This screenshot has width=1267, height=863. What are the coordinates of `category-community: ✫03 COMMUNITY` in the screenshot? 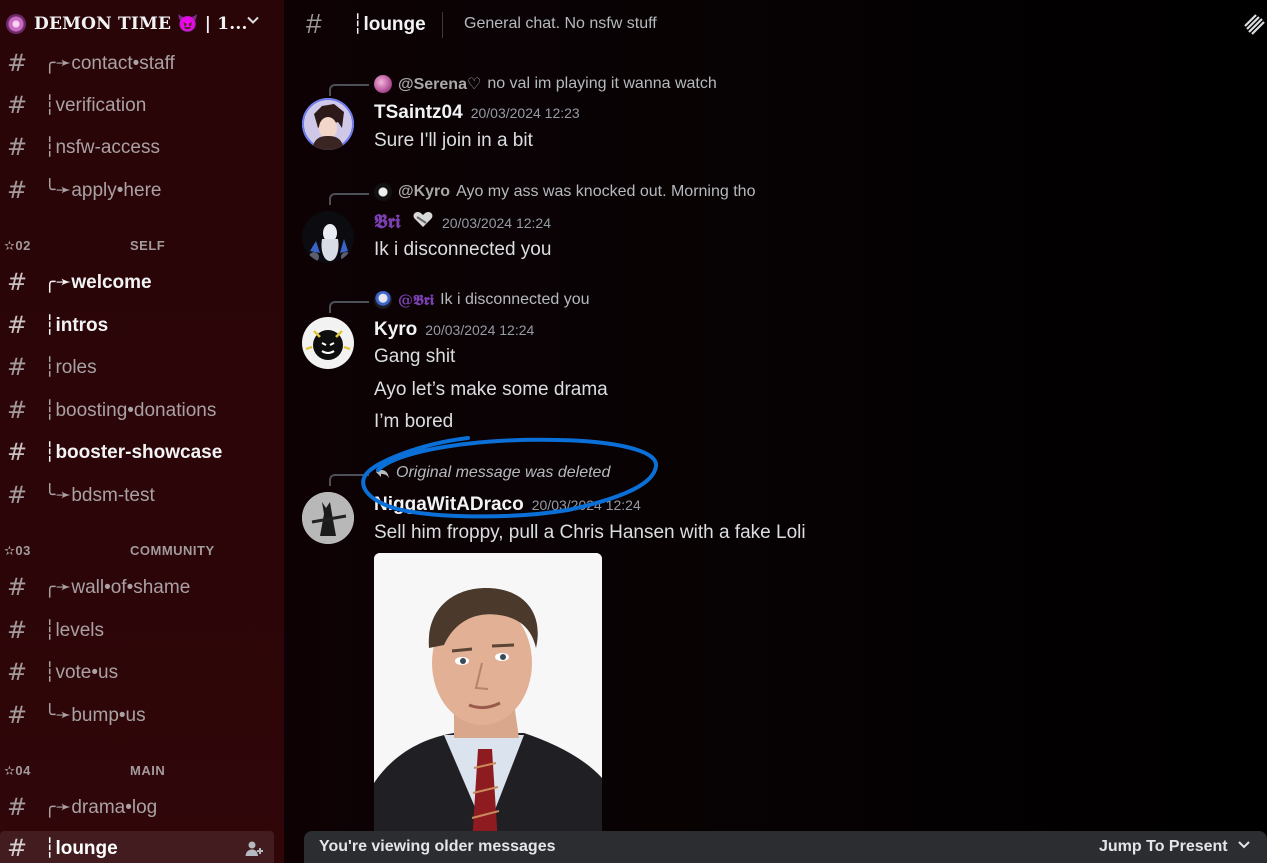 It's located at (142, 551).